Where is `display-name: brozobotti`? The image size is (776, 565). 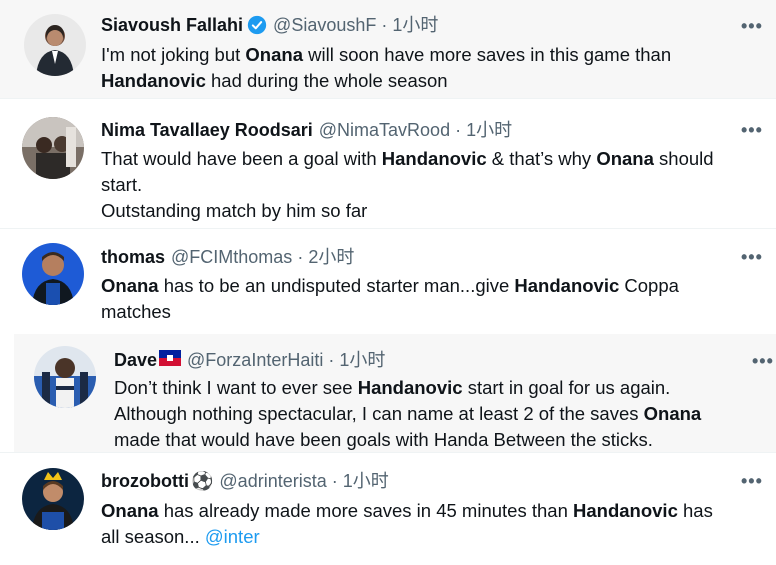
display-name: brozobotti is located at coordinates (145, 481).